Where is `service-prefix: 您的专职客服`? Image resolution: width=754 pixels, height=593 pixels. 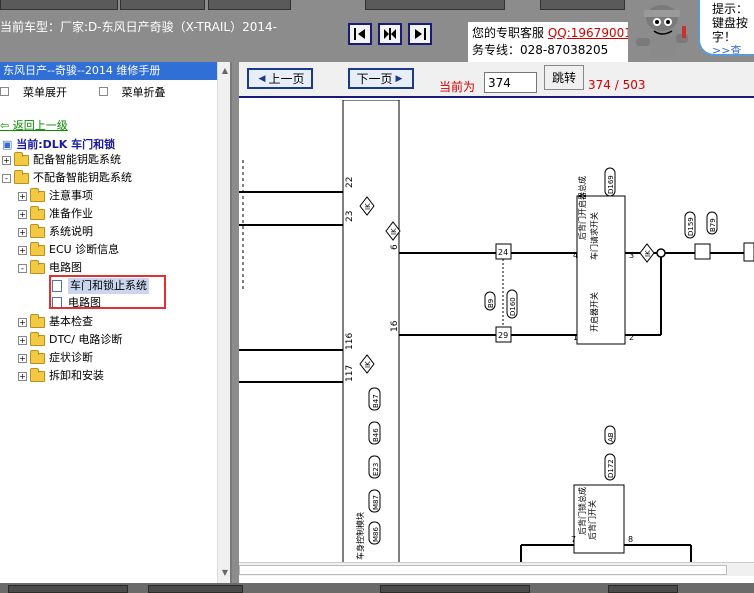
service-prefix: 您的专职客服 is located at coordinates (508, 33).